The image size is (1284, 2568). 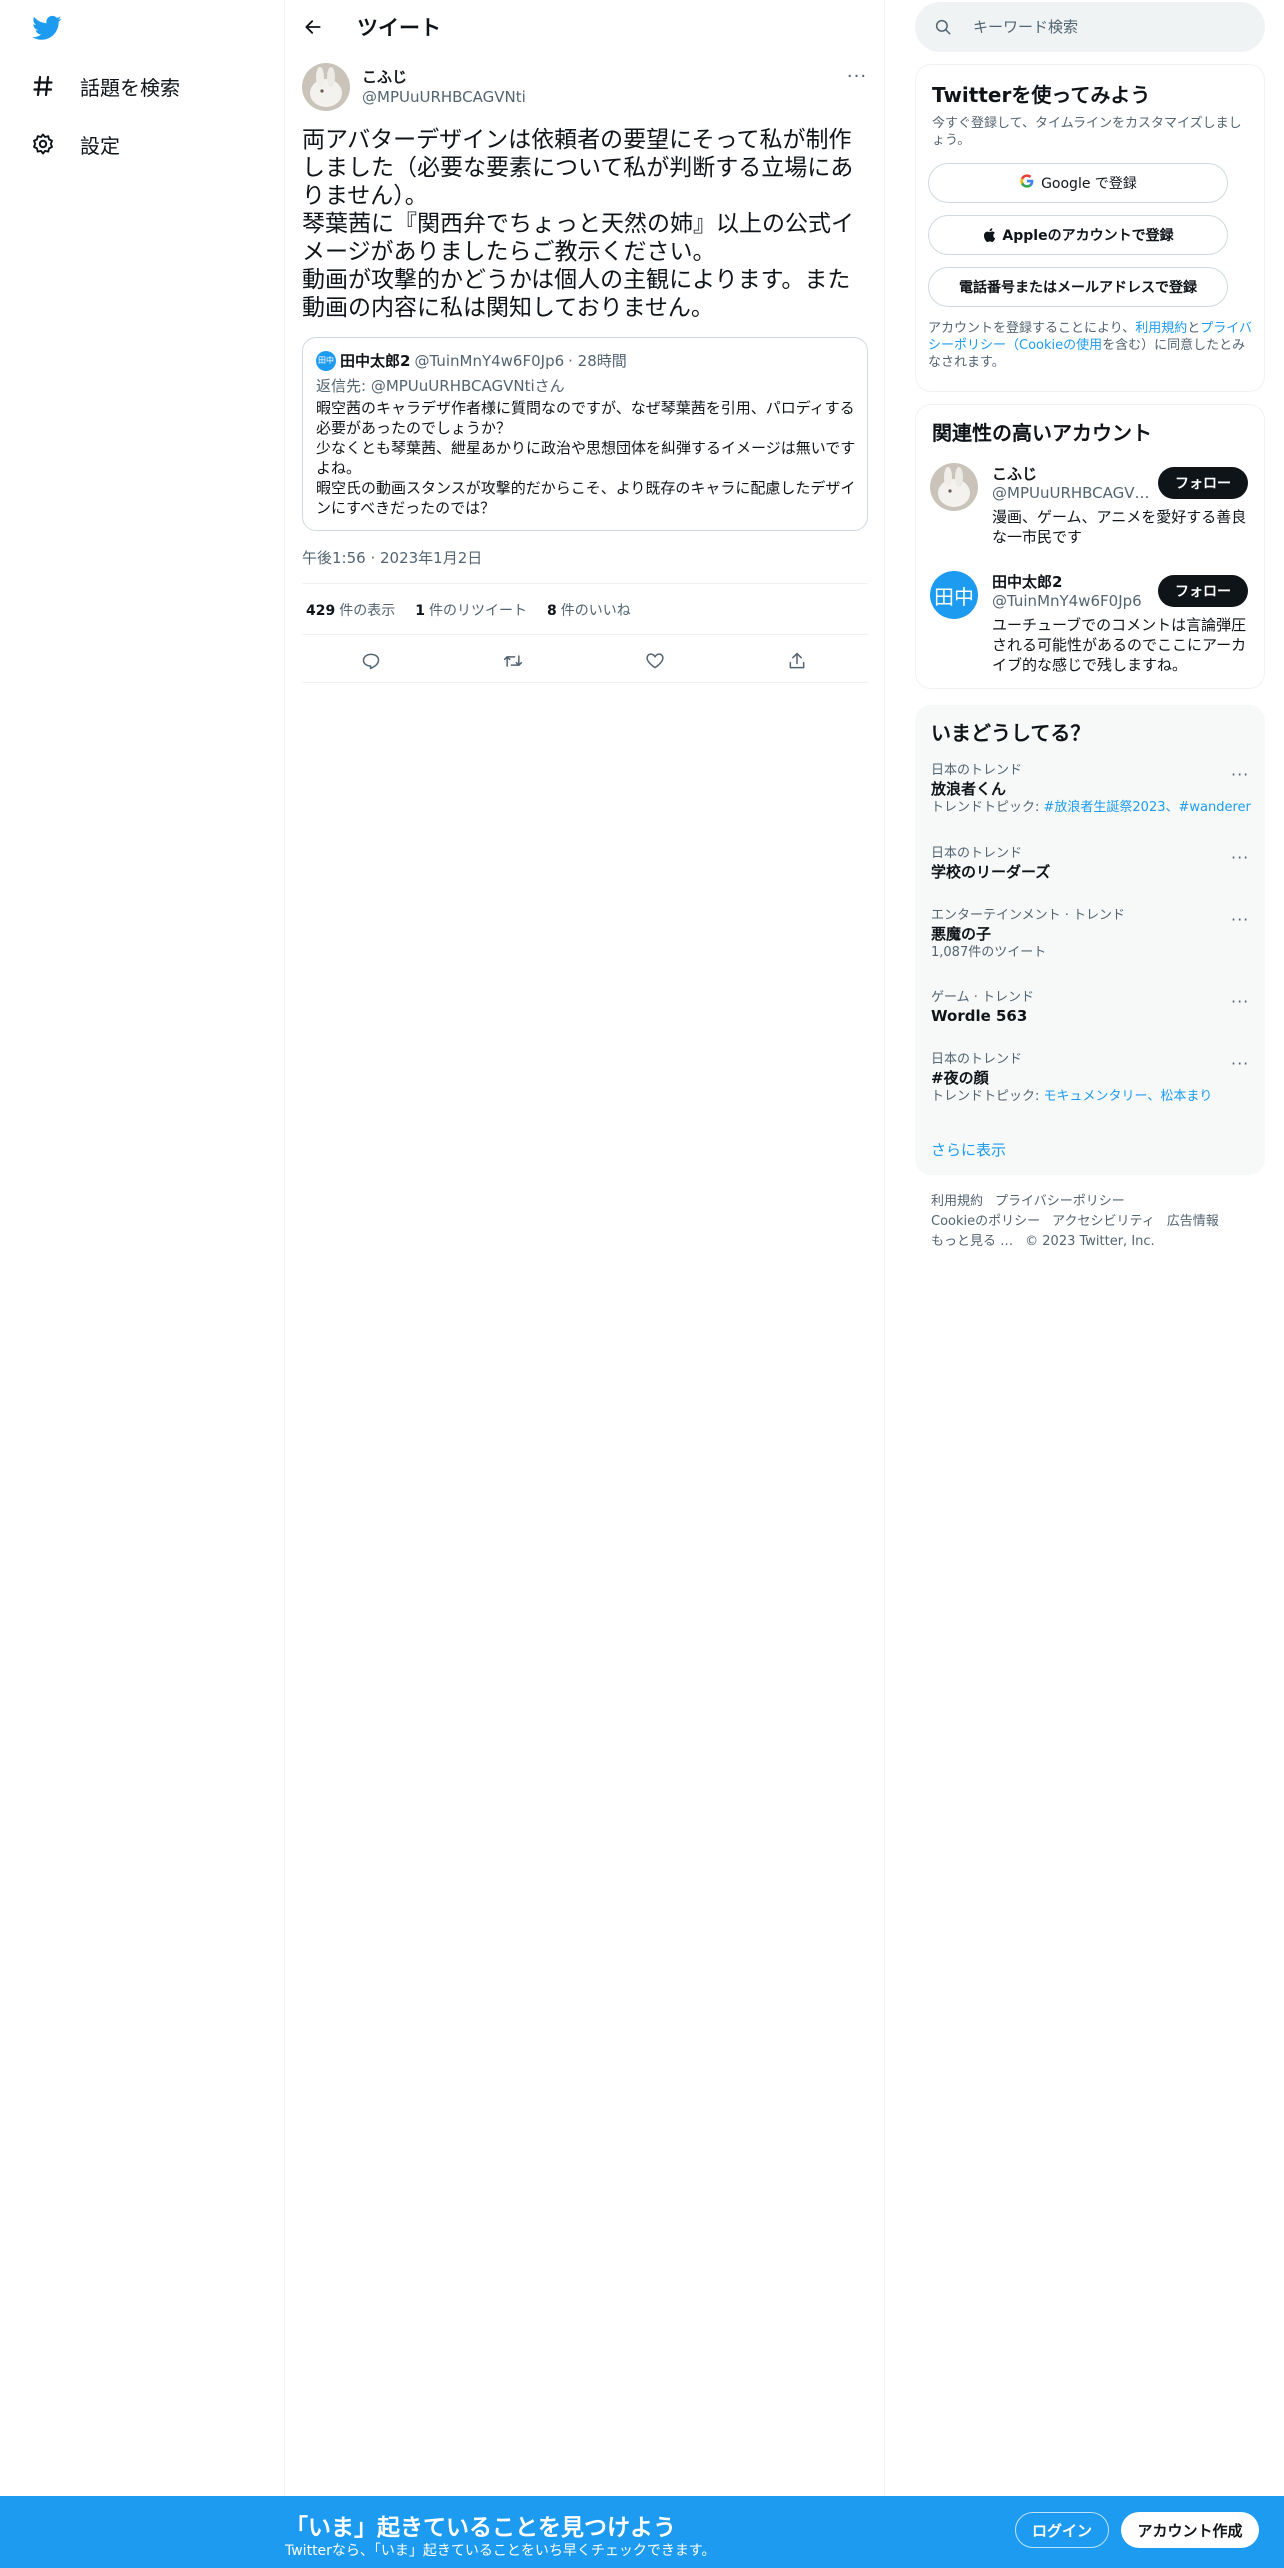 I want to click on back-arrow-icon, so click(x=313, y=27).